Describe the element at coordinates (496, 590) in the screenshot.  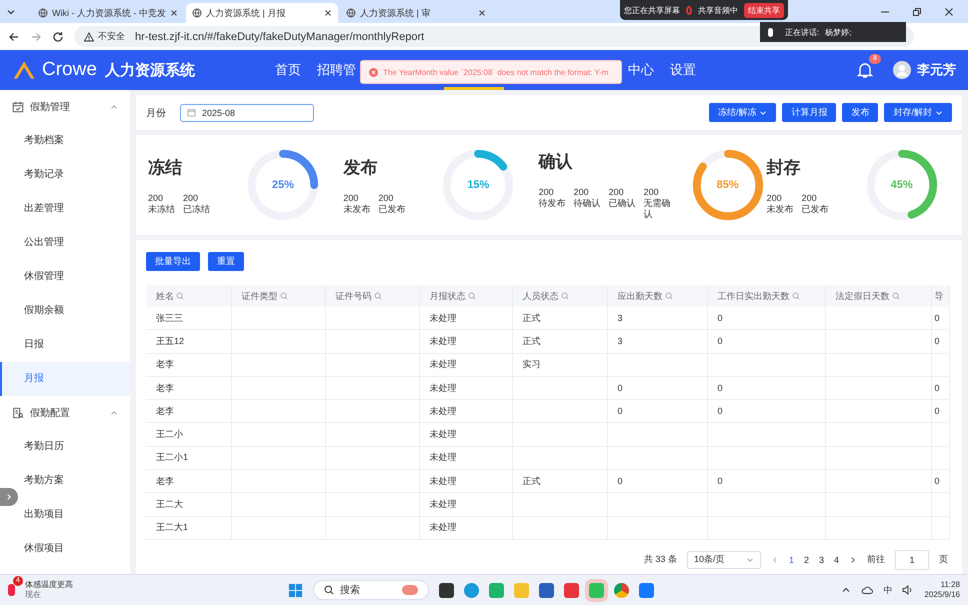
I see `bag-icon` at that location.